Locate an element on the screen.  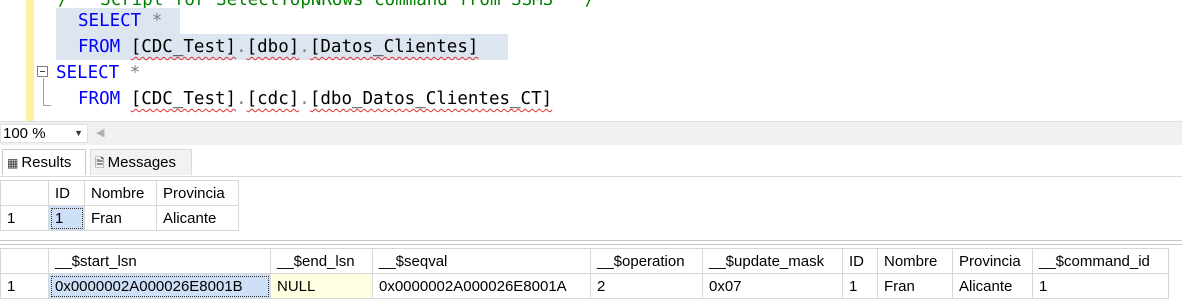
chevron-down-icon: ▼ is located at coordinates (78, 133).